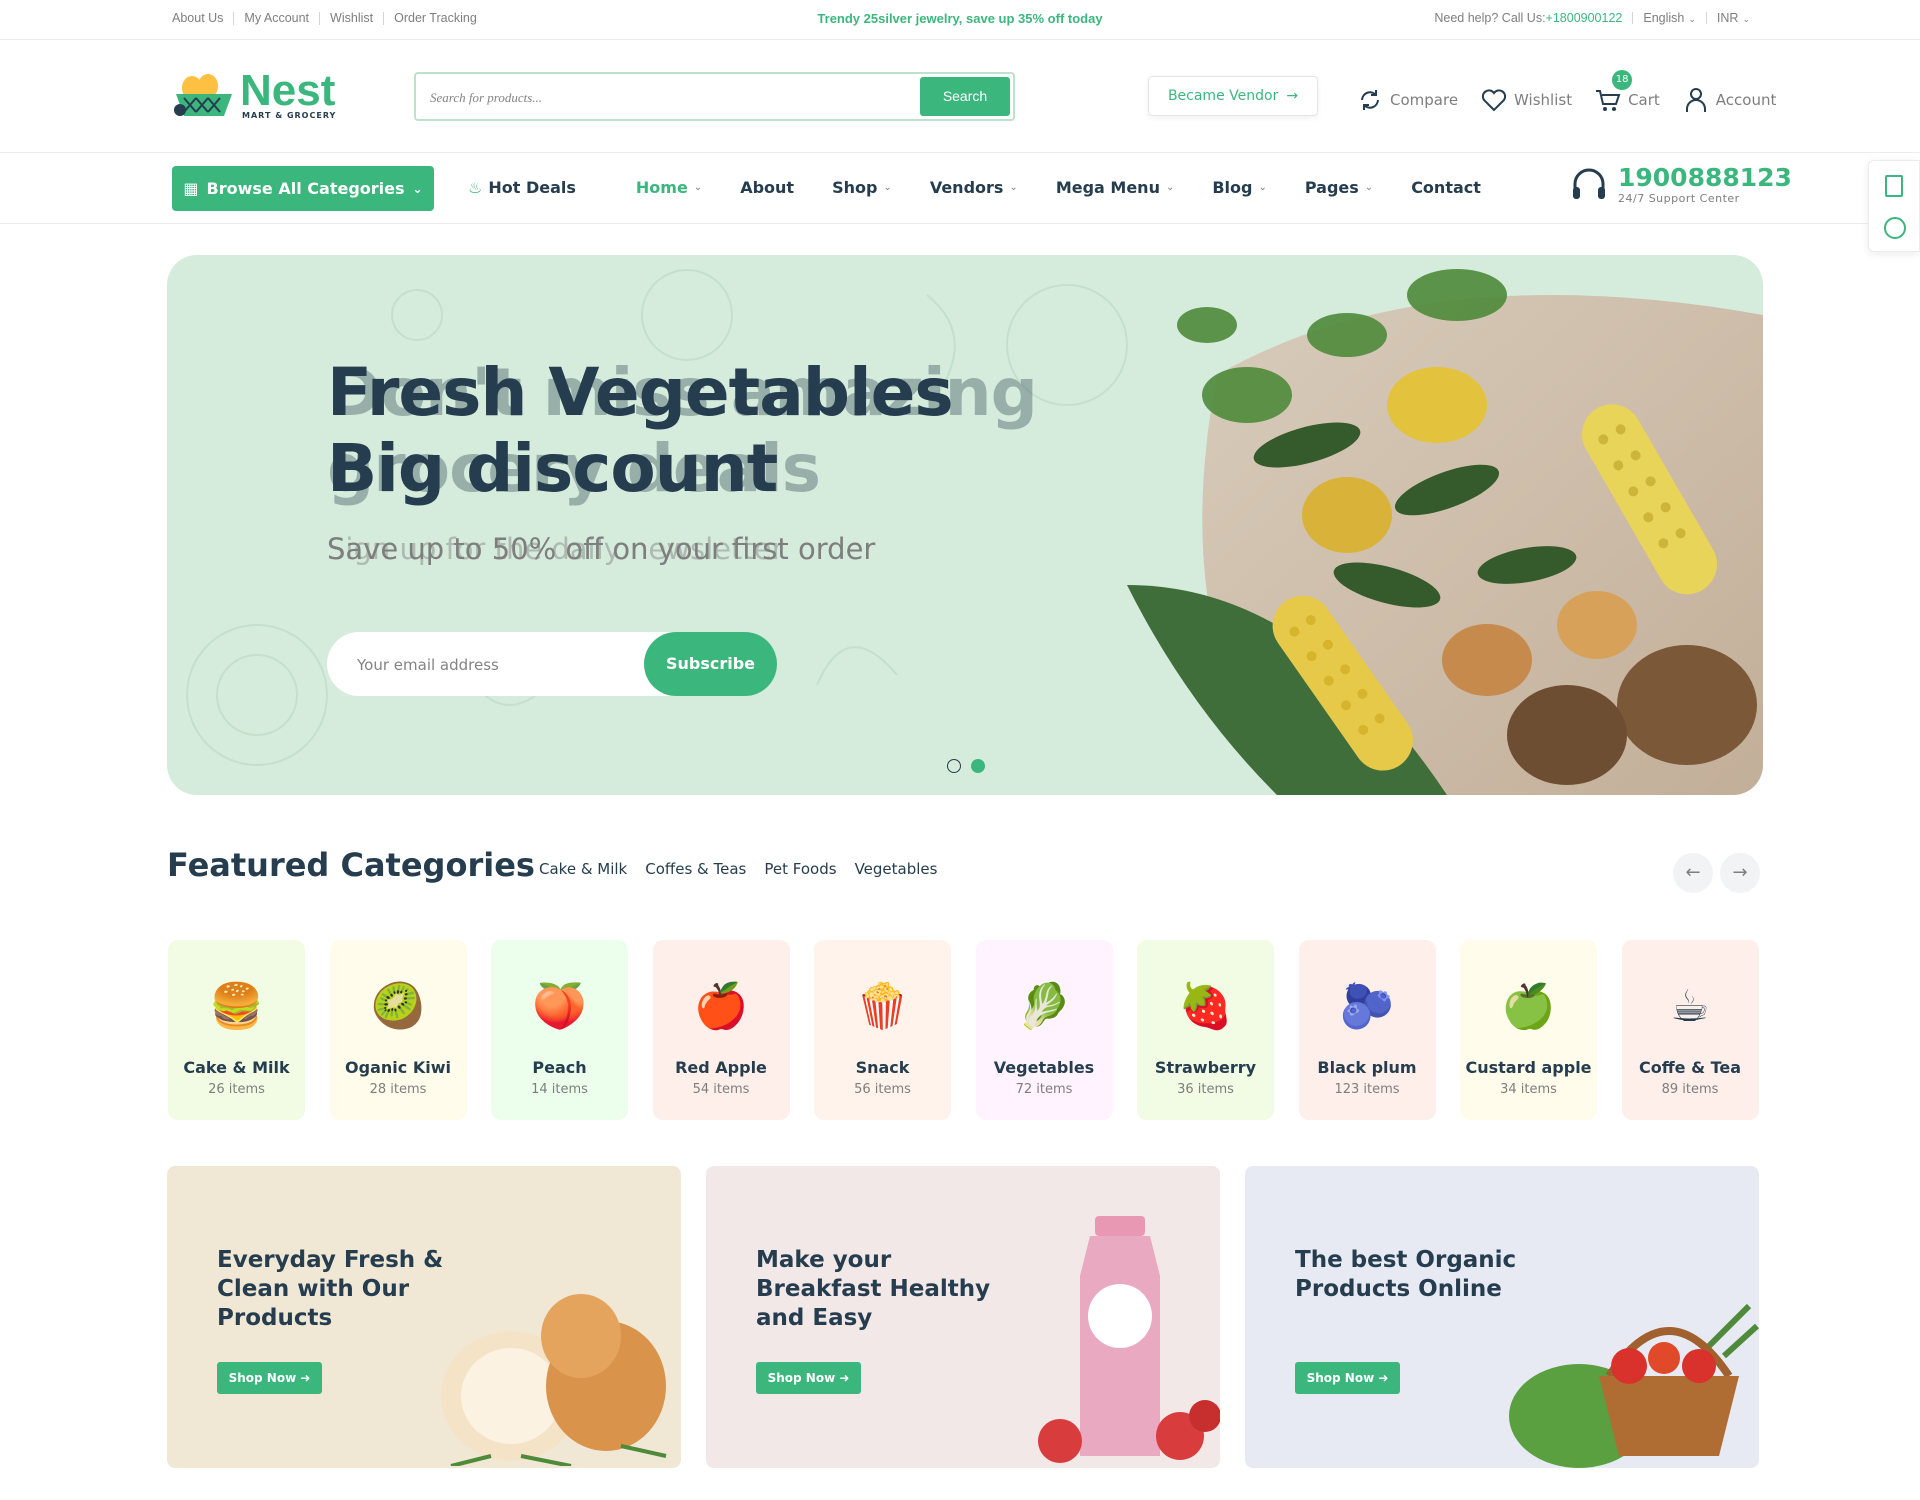 Image resolution: width=1920 pixels, height=1500 pixels. Describe the element at coordinates (1528, 1006) in the screenshot. I see `custard-apple-icon: 🍏` at that location.